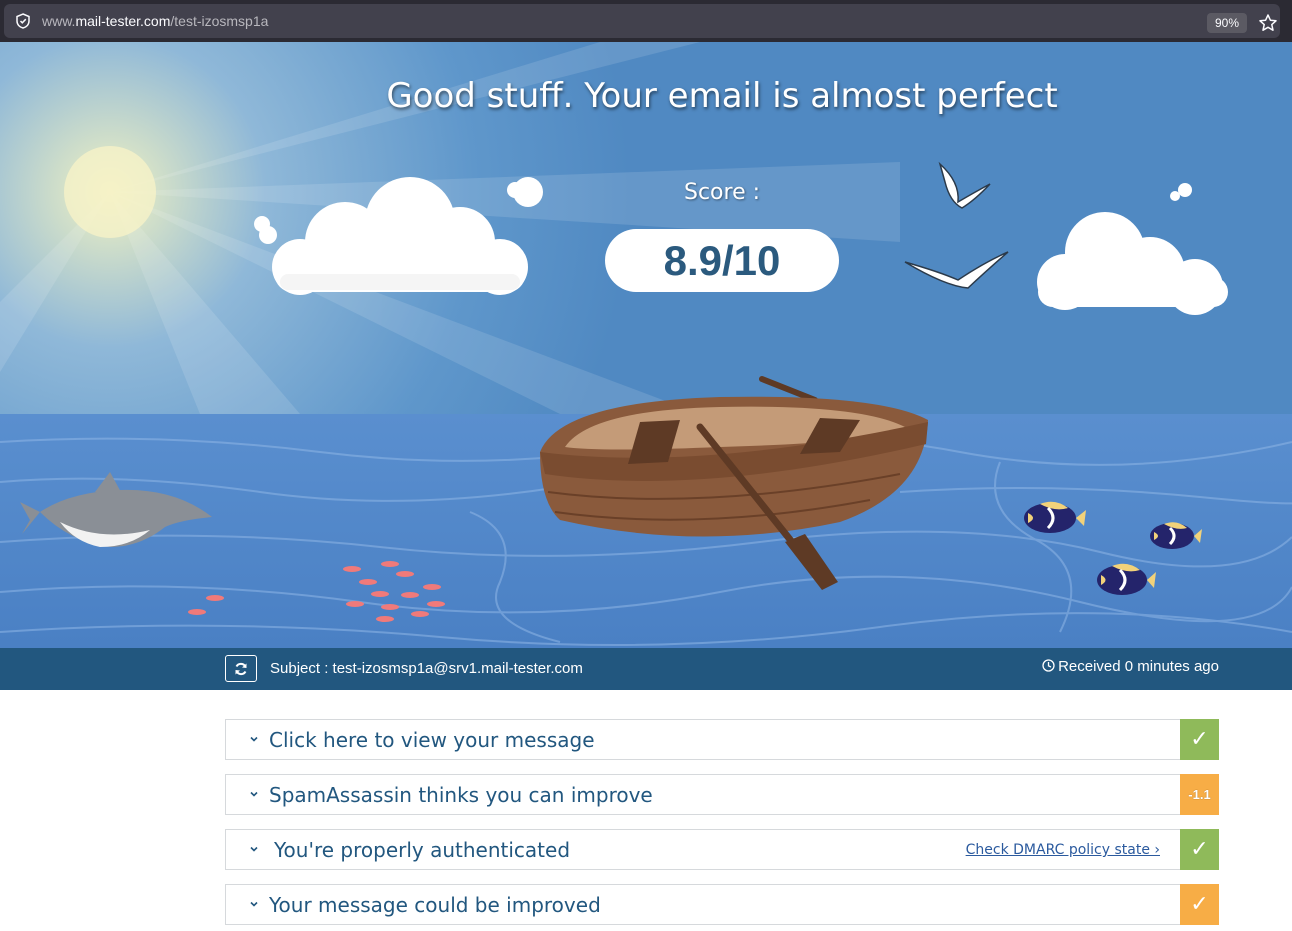 This screenshot has width=1292, height=931. Describe the element at coordinates (59, 21) in the screenshot. I see `url-prefix: www.` at that location.